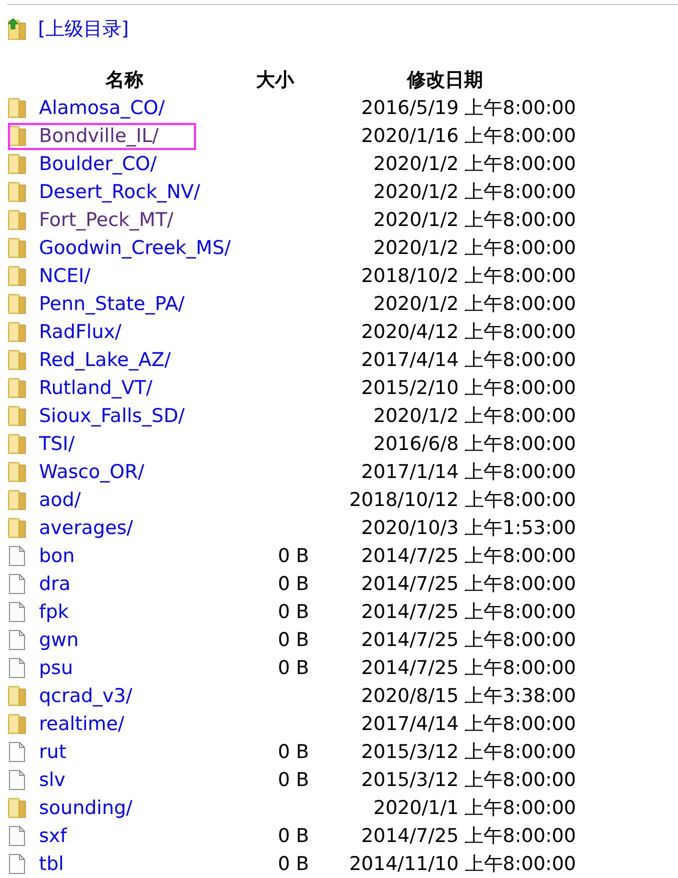 This screenshot has width=678, height=878. I want to click on modified-date: 2020/8/15 上午3:38:00, so click(468, 696).